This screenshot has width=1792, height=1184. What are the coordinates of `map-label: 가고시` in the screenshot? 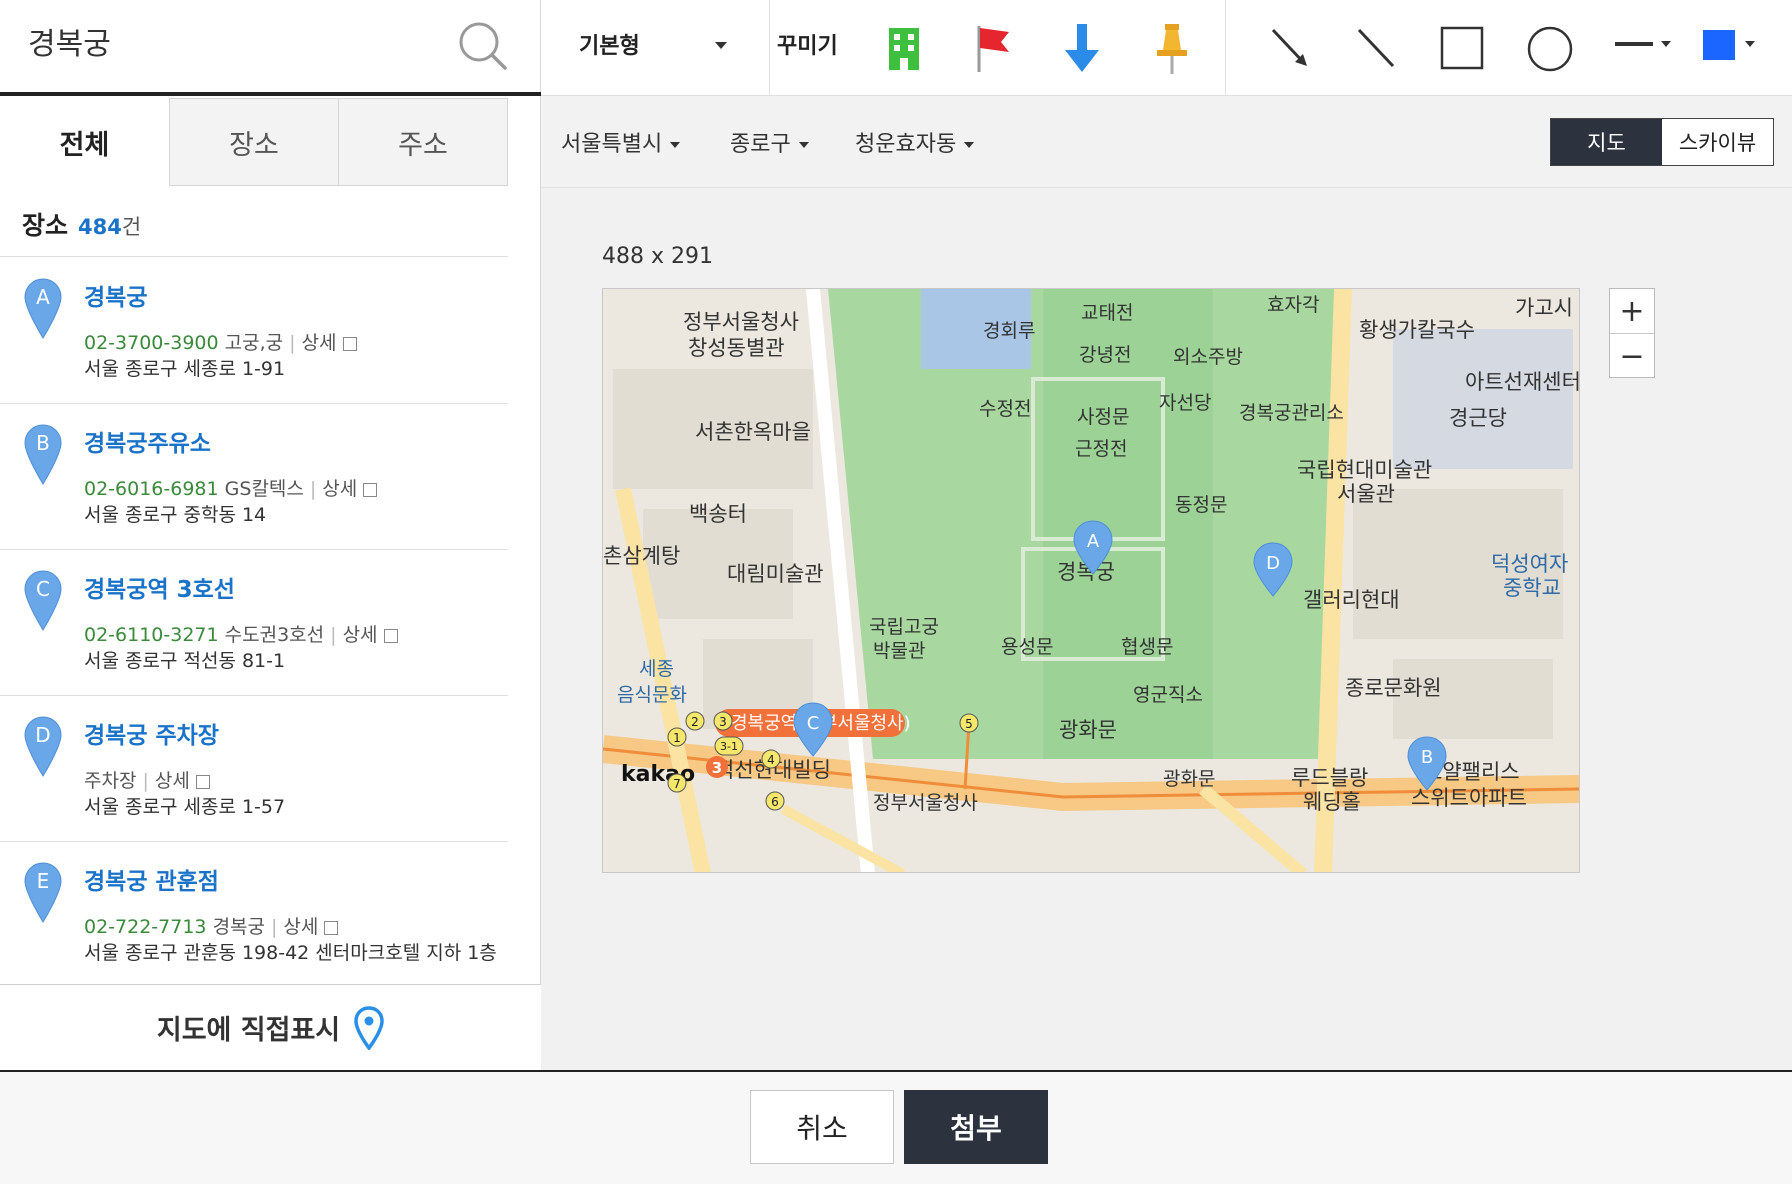 It's located at (1544, 308).